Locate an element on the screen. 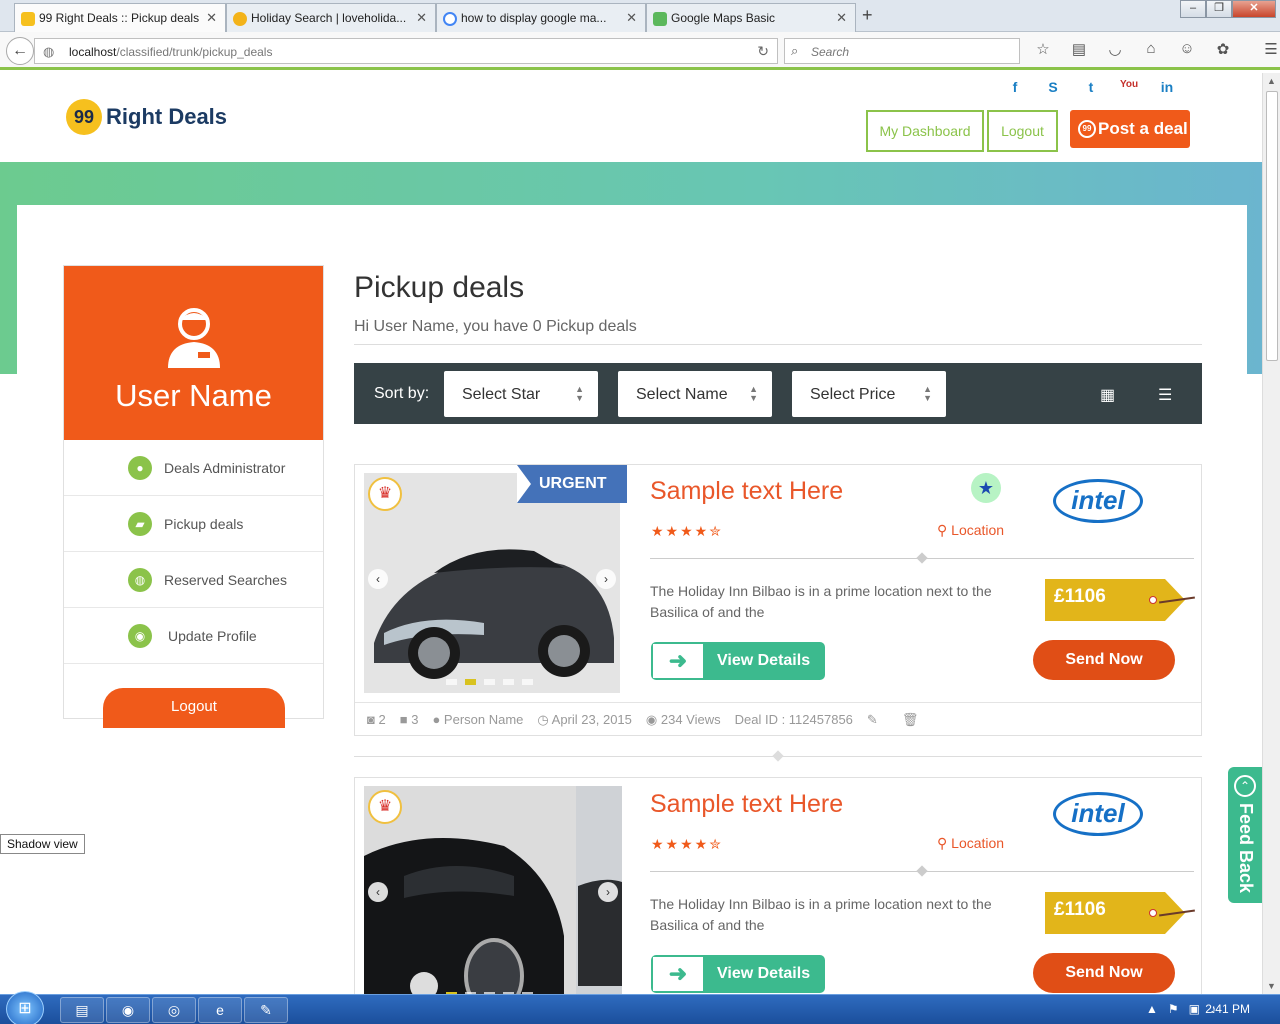 The width and height of the screenshot is (1280, 1024). facebook-icon: f is located at coordinates (1015, 88).